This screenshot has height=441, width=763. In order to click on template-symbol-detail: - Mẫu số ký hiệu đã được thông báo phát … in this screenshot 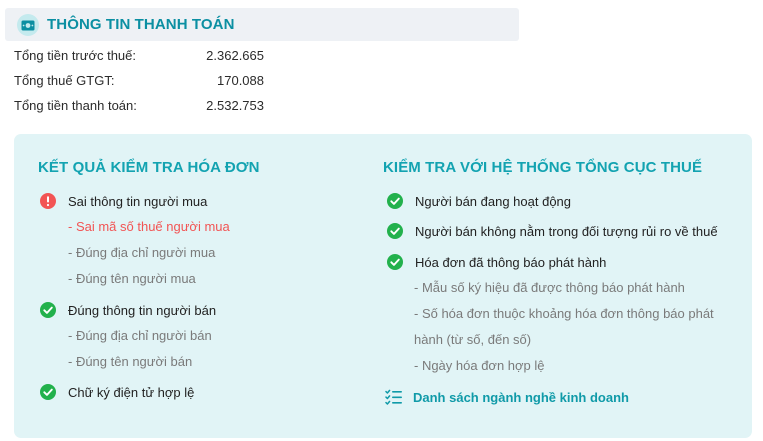, I will do `click(549, 287)`.